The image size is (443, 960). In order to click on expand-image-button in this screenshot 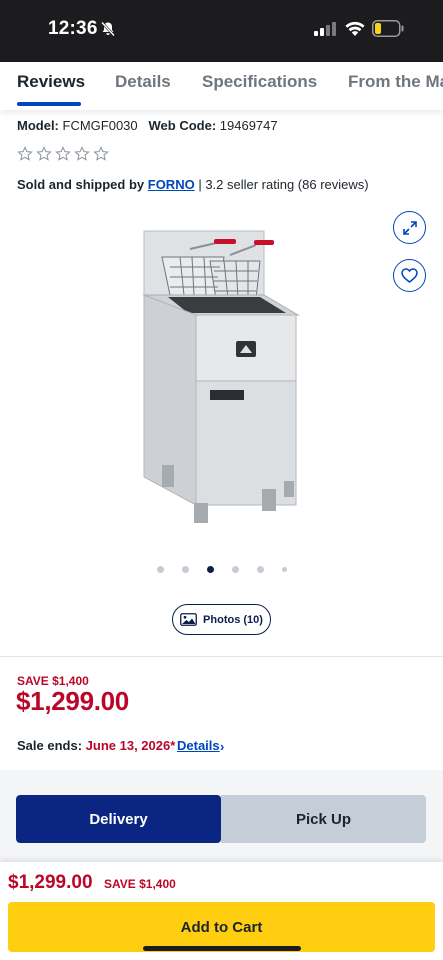, I will do `click(409, 227)`.